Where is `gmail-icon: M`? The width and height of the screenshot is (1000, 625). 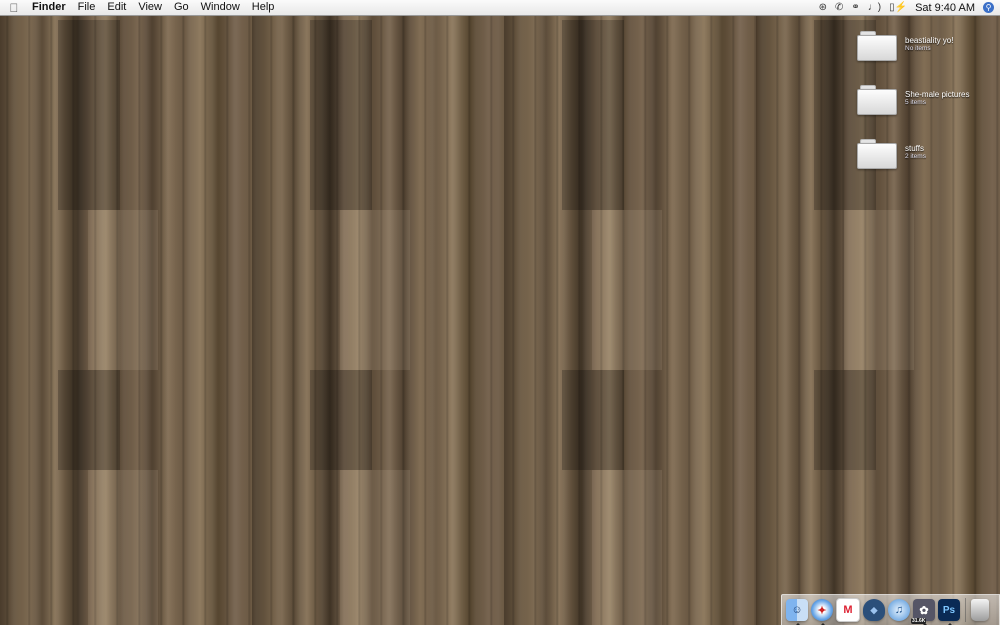
gmail-icon: M is located at coordinates (848, 610).